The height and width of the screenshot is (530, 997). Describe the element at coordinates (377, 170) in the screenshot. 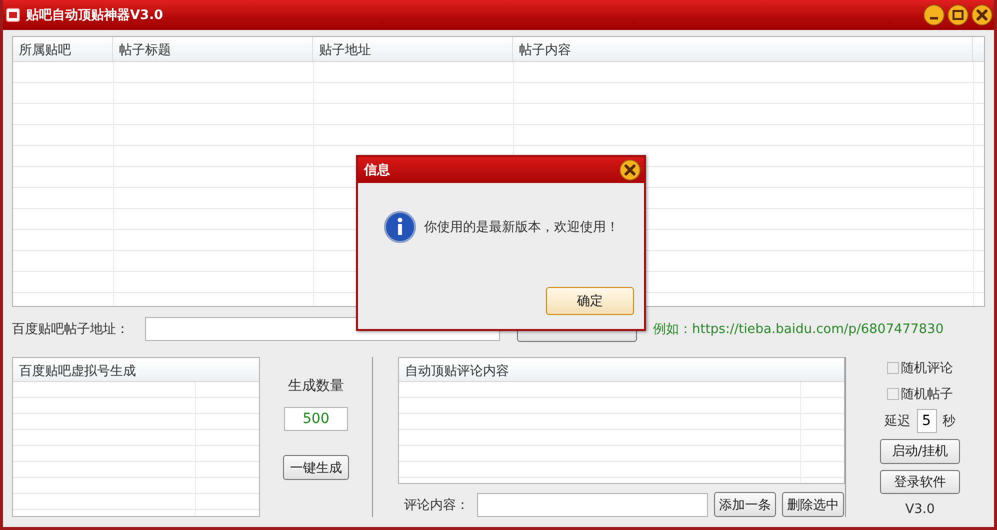

I see `dialog-title: 信息` at that location.